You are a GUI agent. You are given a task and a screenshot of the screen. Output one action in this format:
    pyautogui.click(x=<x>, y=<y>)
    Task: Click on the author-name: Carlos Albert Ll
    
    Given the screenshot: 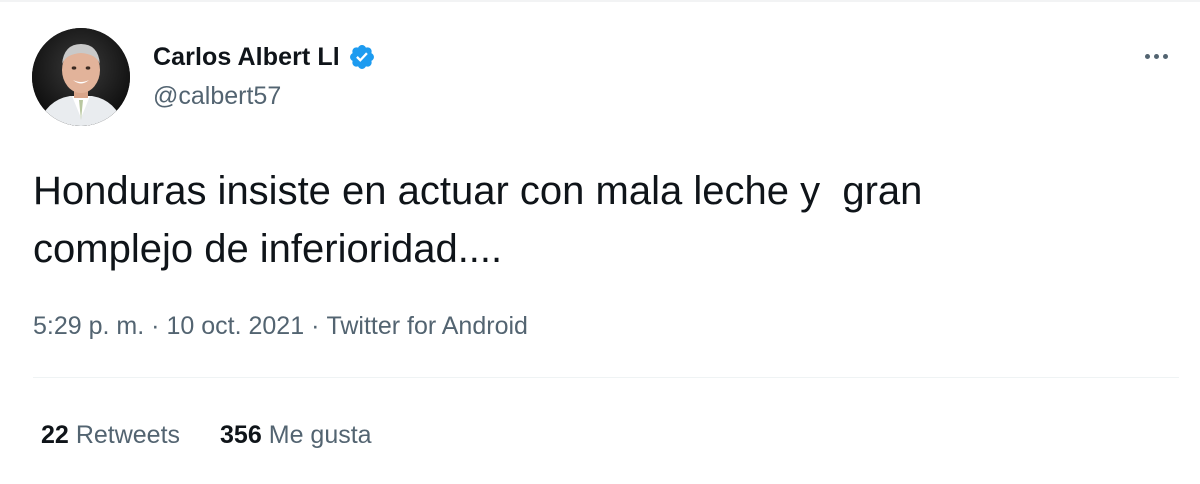 What is the action you would take?
    pyautogui.click(x=246, y=57)
    